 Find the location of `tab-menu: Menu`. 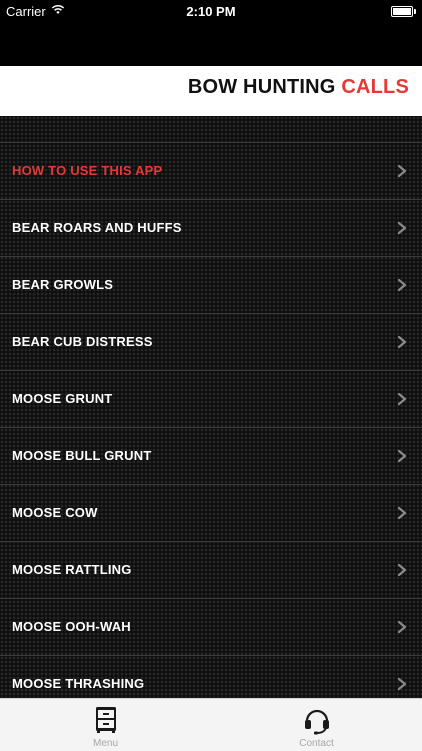

tab-menu: Menu is located at coordinates (105, 725).